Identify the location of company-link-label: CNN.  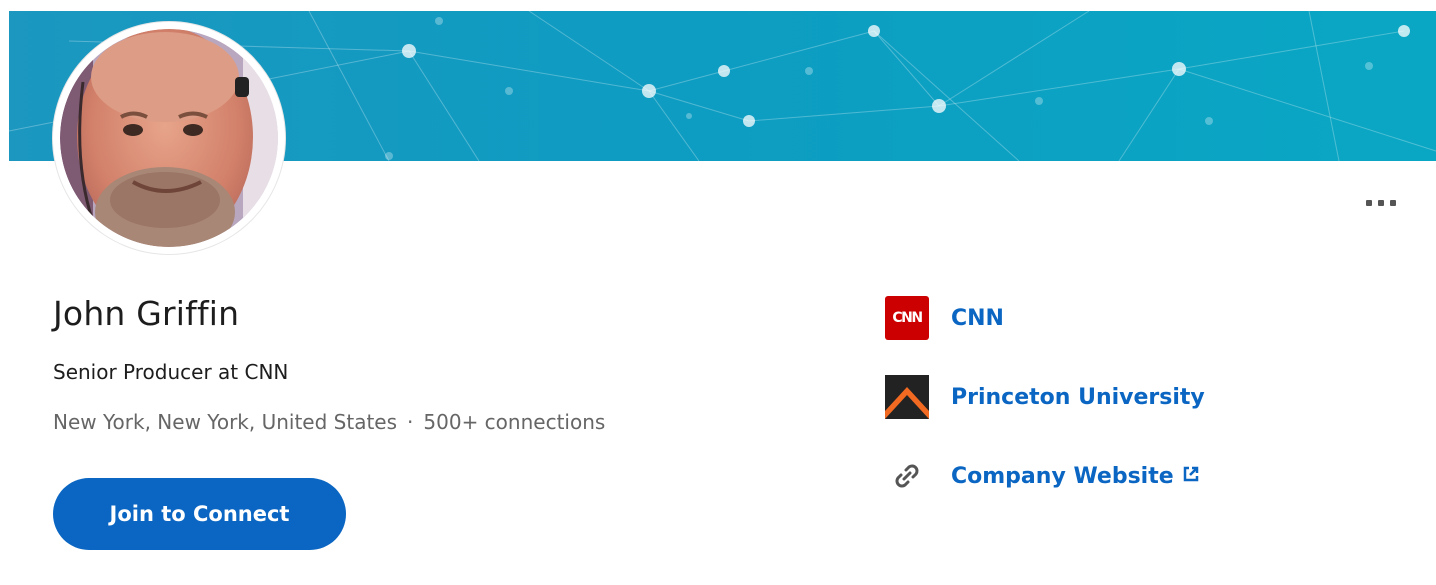
(977, 318).